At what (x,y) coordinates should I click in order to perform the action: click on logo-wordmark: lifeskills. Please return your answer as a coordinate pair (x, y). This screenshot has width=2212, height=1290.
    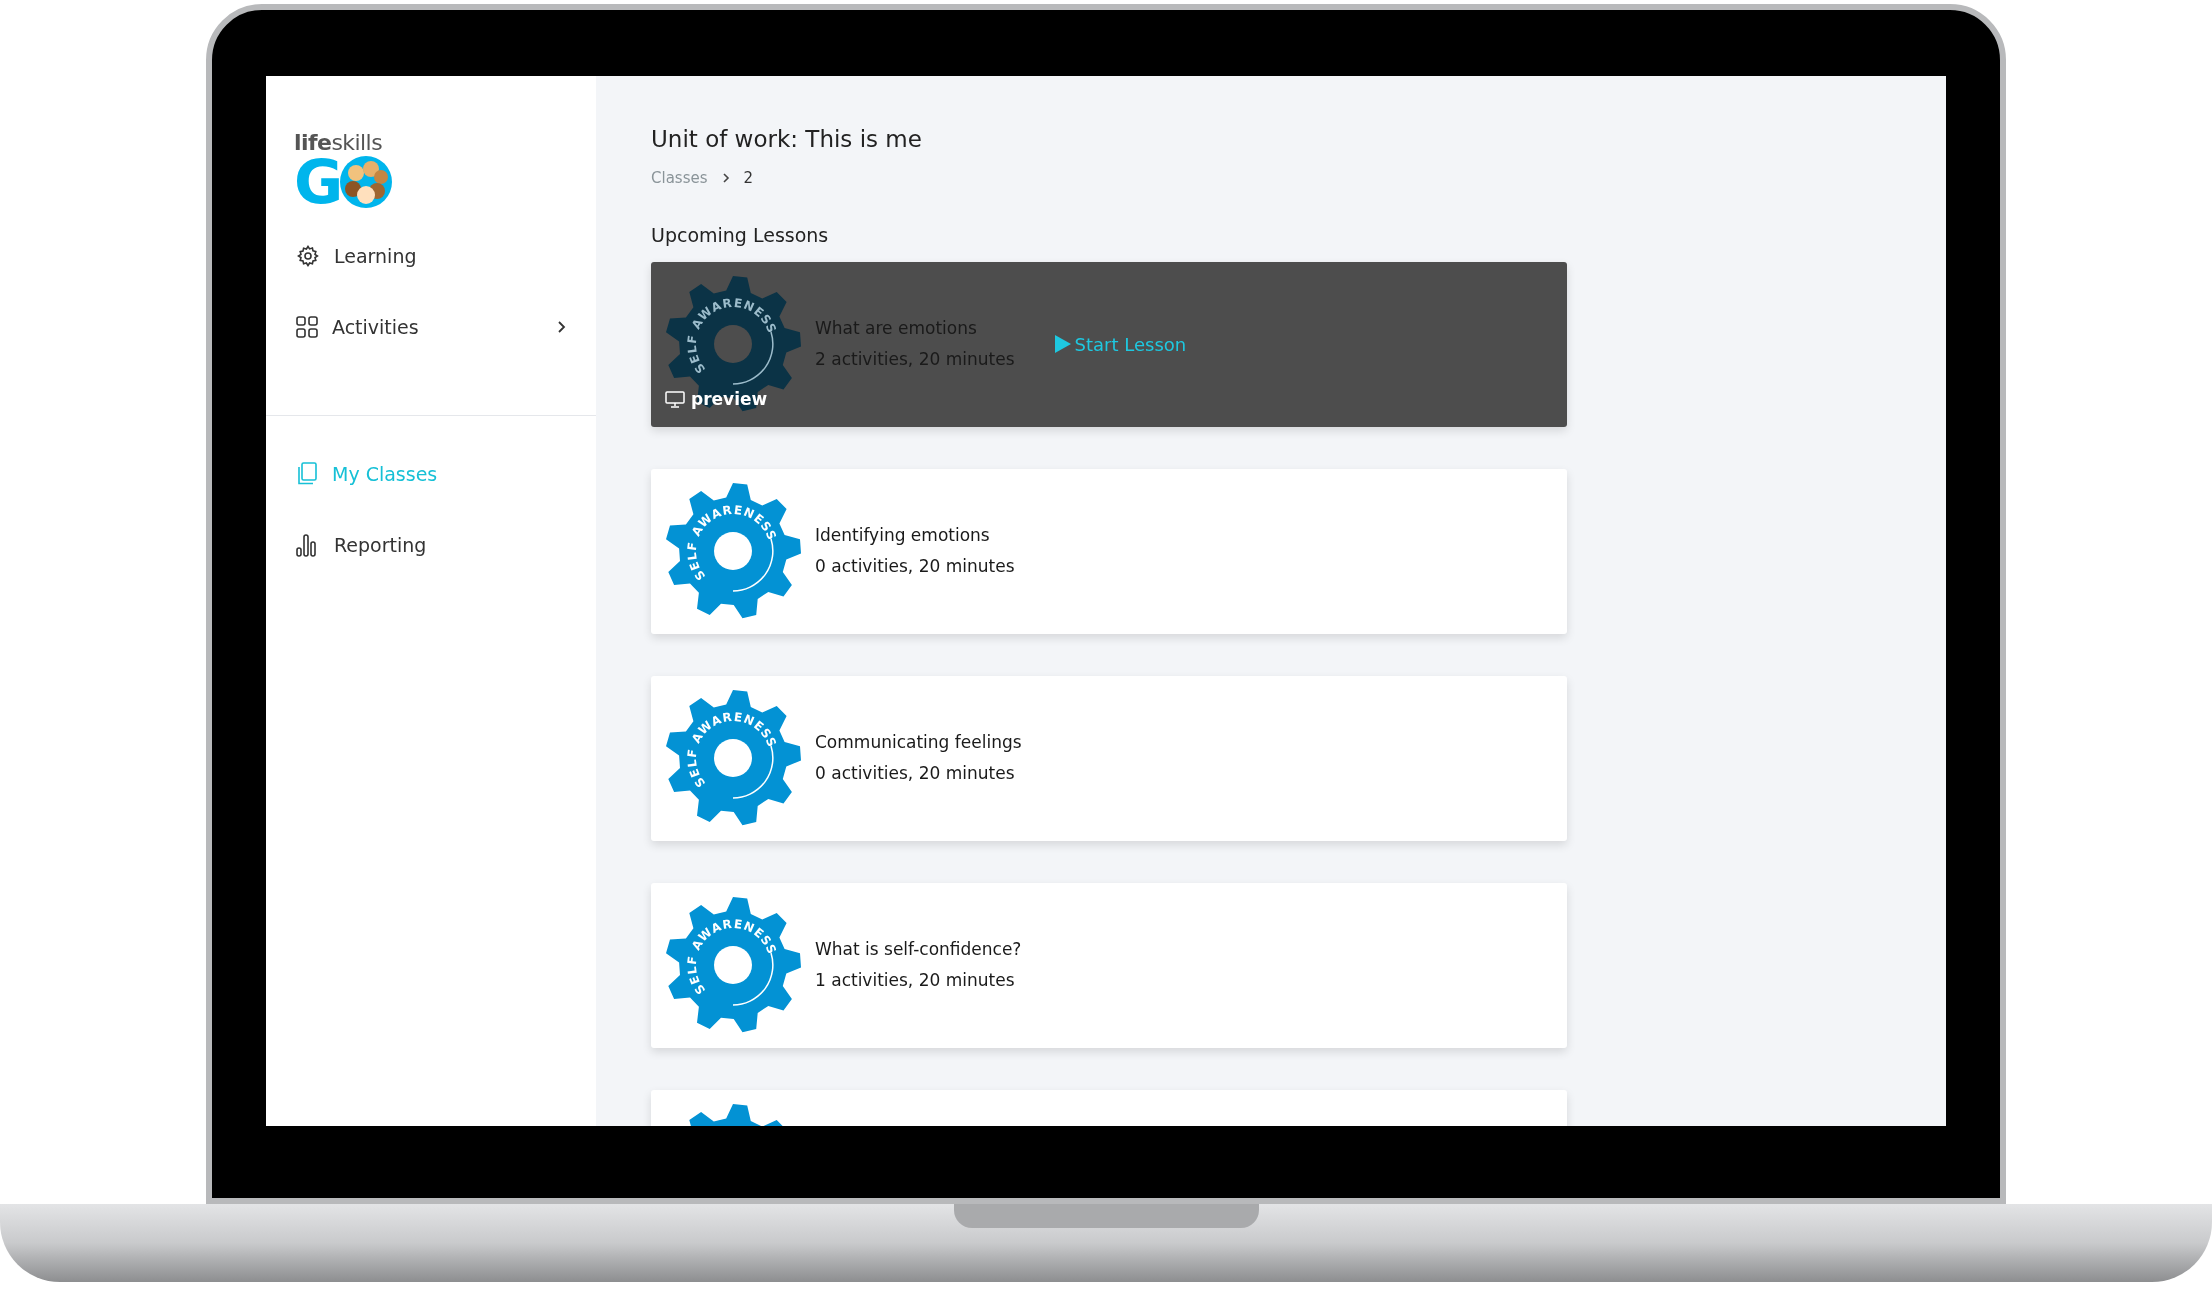
    Looking at the image, I should click on (338, 143).